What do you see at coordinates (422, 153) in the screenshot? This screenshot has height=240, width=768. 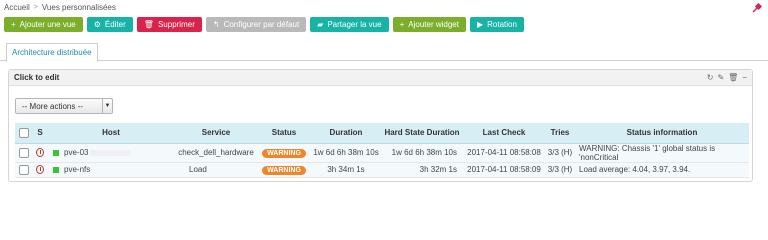 I see `hard-state-duration-cell: 1w 6d 6h 38m 10s` at bounding box center [422, 153].